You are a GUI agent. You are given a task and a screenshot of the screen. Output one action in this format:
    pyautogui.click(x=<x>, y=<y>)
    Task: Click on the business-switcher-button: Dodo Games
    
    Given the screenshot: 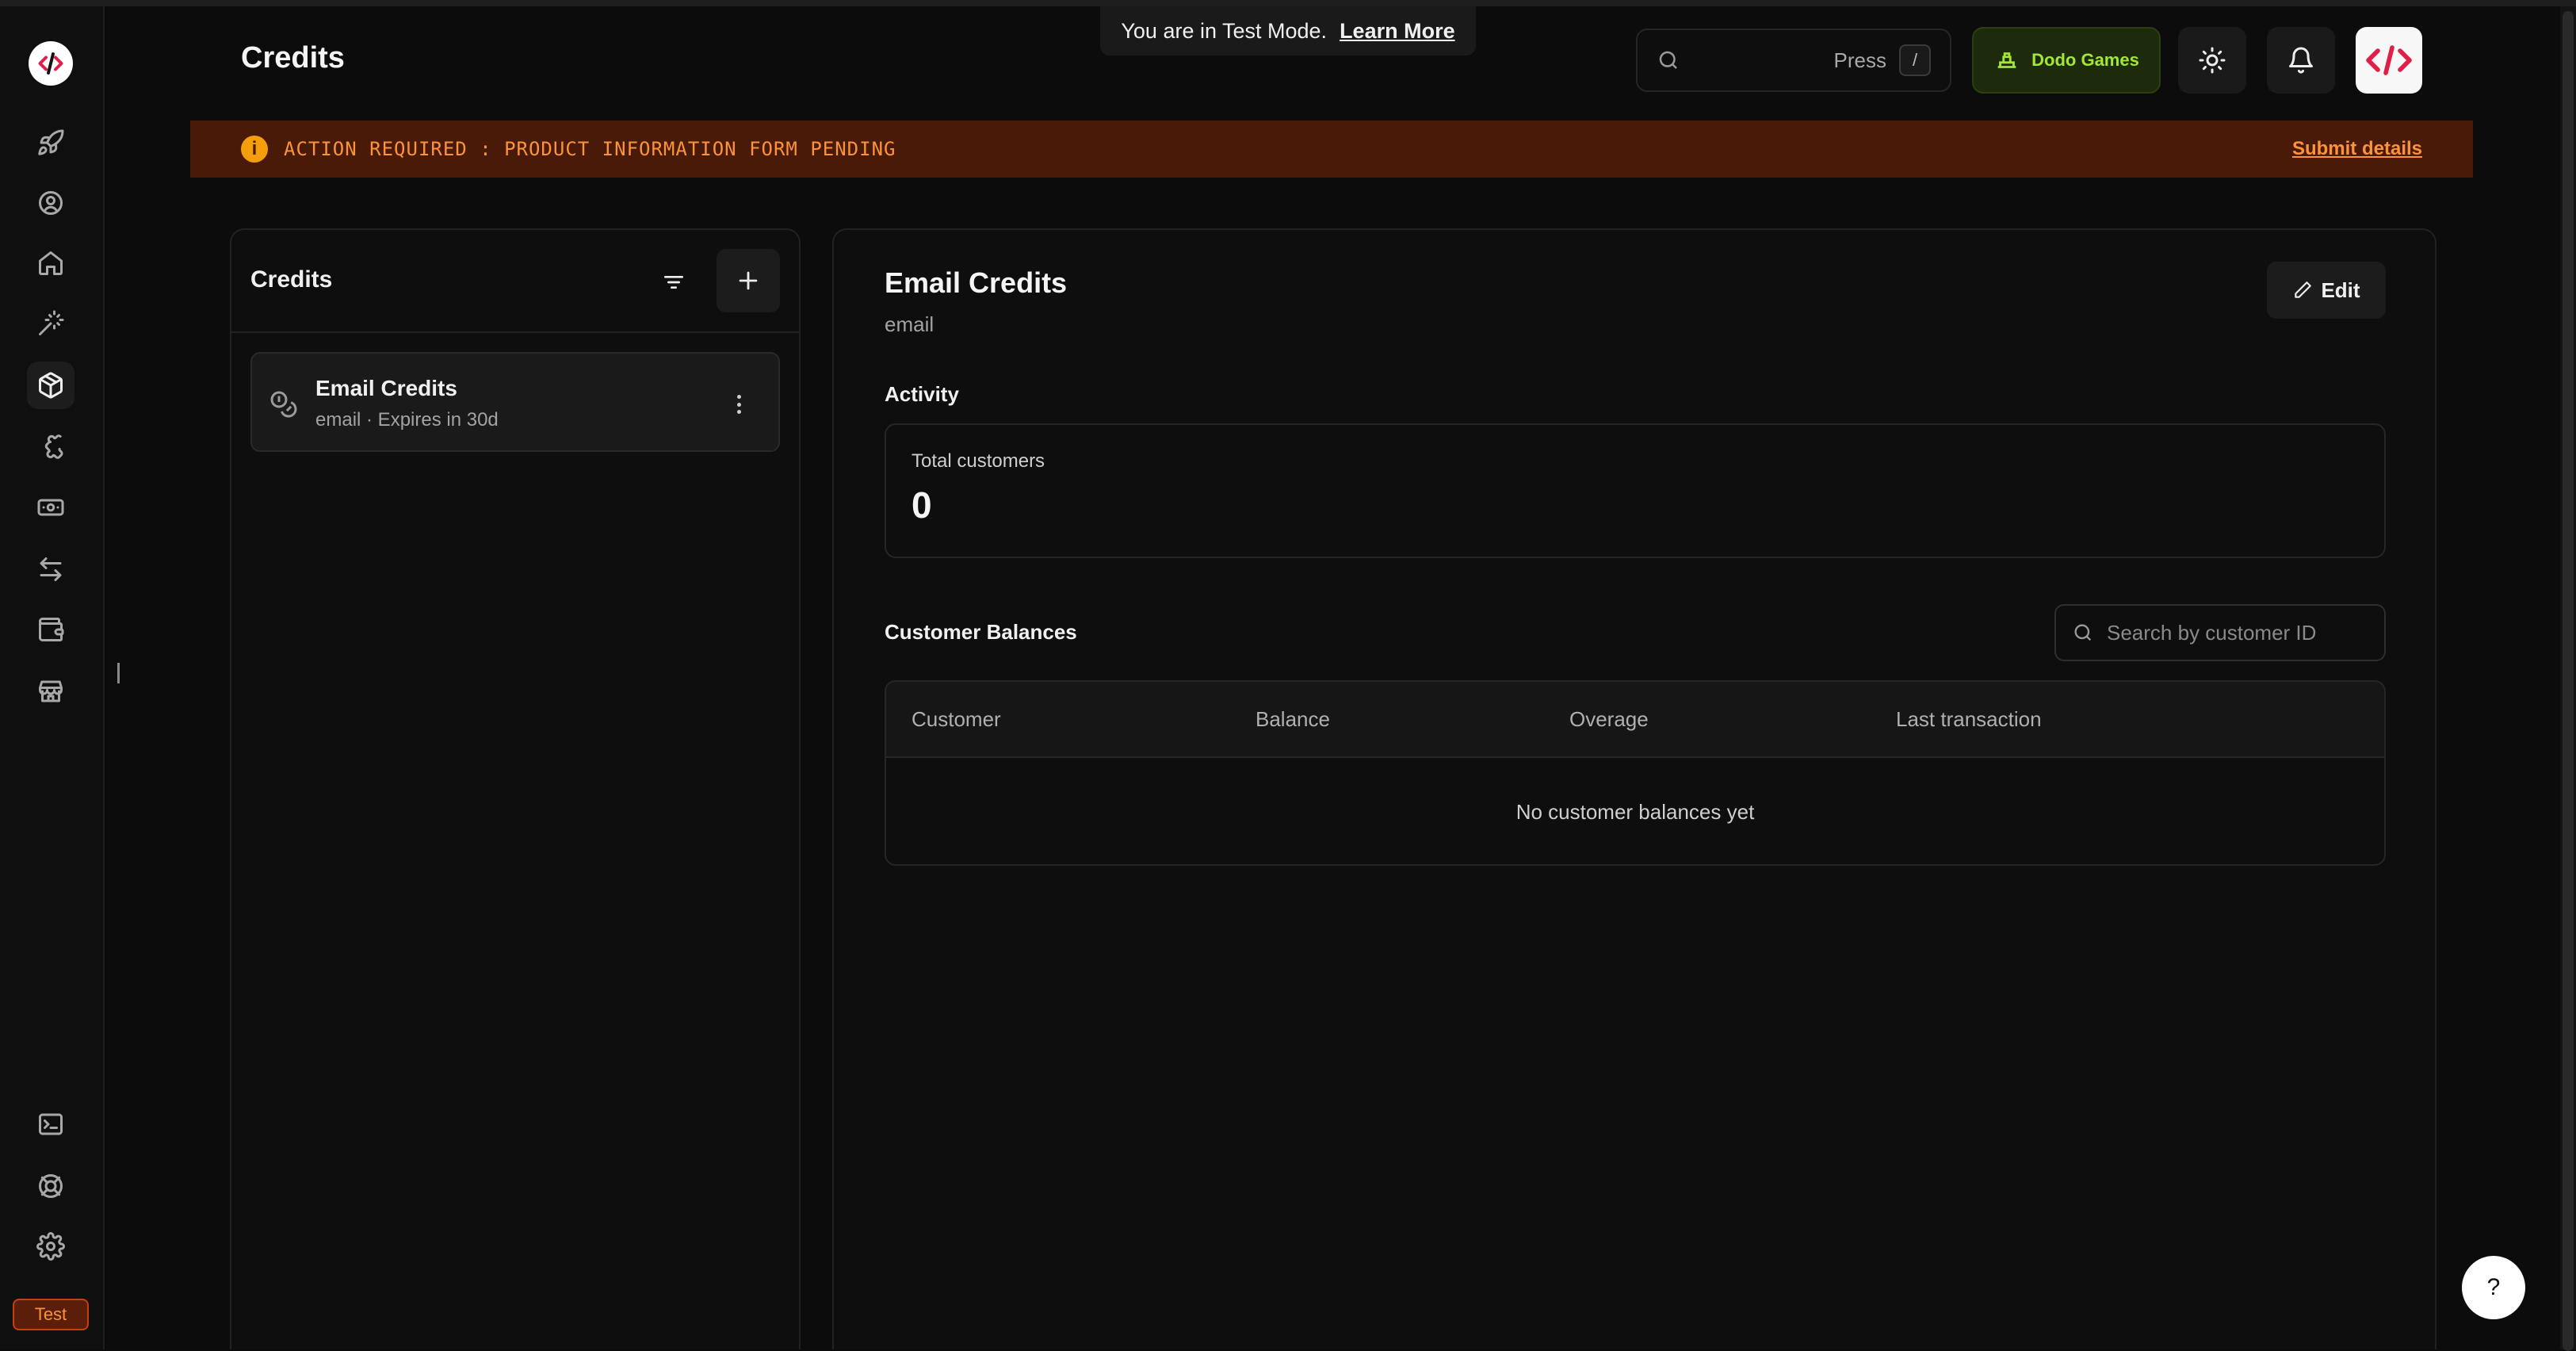 What is the action you would take?
    pyautogui.click(x=2066, y=60)
    